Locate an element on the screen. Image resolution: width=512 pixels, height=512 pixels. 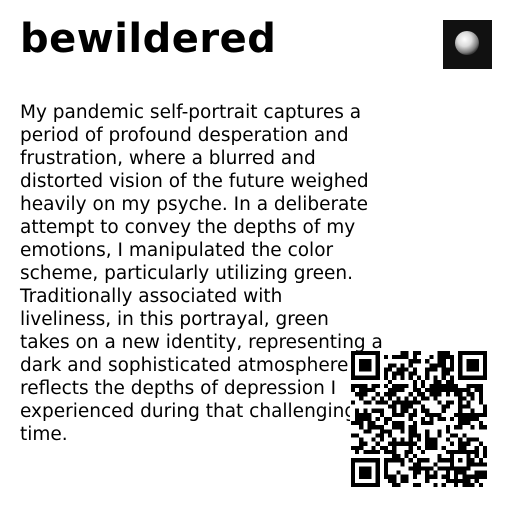
description-line: heavily on my psyche. In a deliberate is located at coordinates (194, 204).